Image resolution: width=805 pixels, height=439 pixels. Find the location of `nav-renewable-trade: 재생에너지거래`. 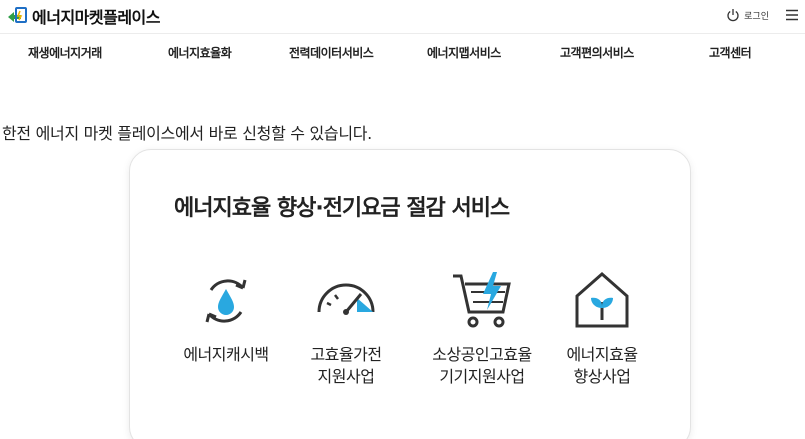

nav-renewable-trade: 재생에너지거래 is located at coordinates (65, 52).